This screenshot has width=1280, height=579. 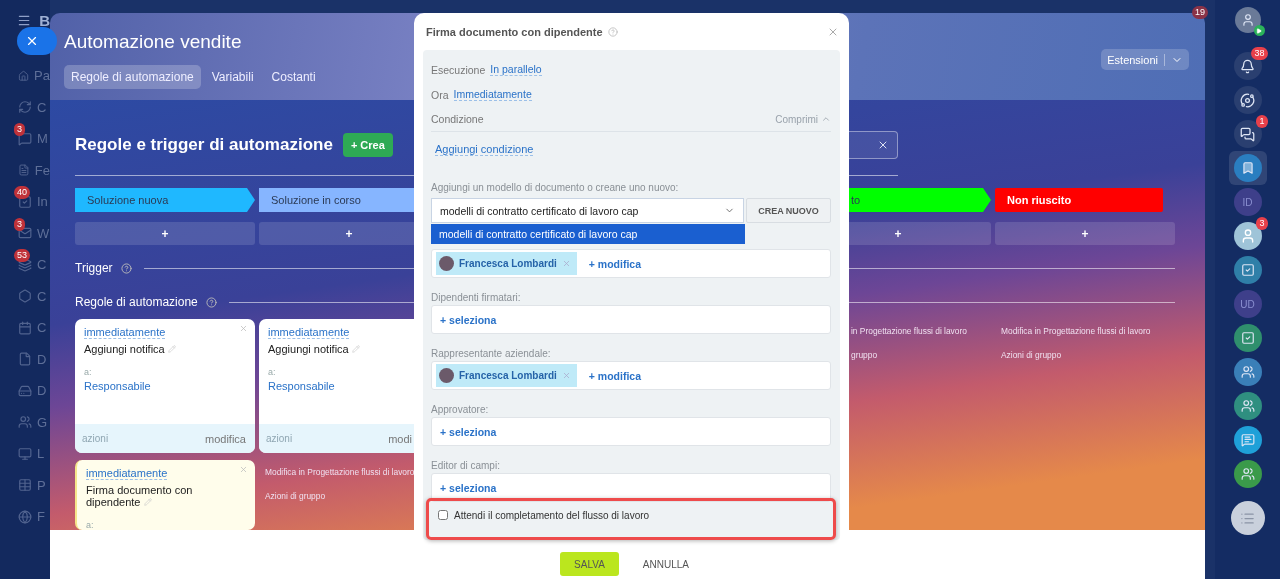 What do you see at coordinates (25, 390) in the screenshot?
I see `drive-icon` at bounding box center [25, 390].